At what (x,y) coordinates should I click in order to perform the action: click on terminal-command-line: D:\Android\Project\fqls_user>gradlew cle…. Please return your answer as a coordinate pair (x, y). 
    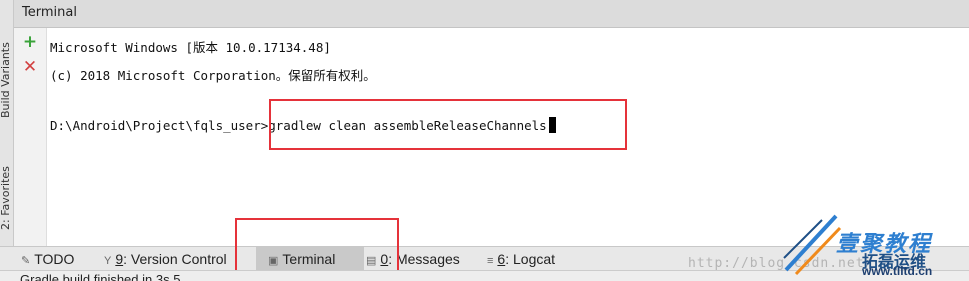
    Looking at the image, I should click on (303, 125).